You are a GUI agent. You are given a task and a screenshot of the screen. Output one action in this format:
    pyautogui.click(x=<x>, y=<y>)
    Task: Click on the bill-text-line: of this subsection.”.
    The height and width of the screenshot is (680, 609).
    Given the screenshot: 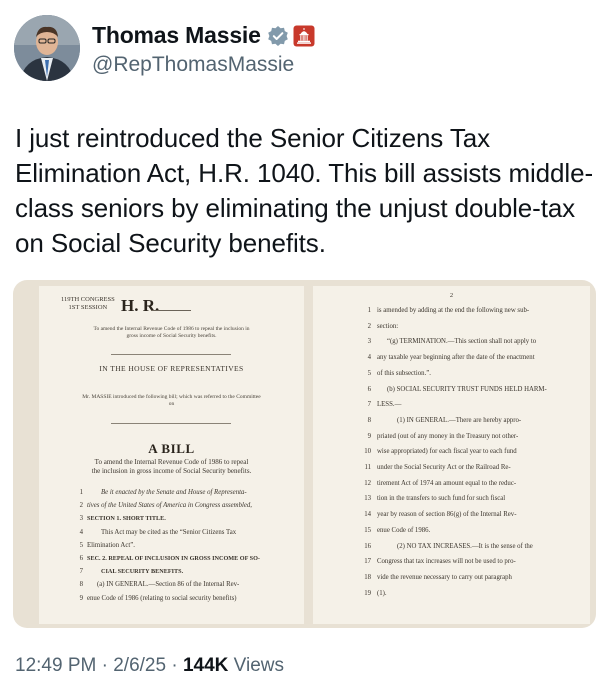 What is the action you would take?
    pyautogui.click(x=404, y=373)
    